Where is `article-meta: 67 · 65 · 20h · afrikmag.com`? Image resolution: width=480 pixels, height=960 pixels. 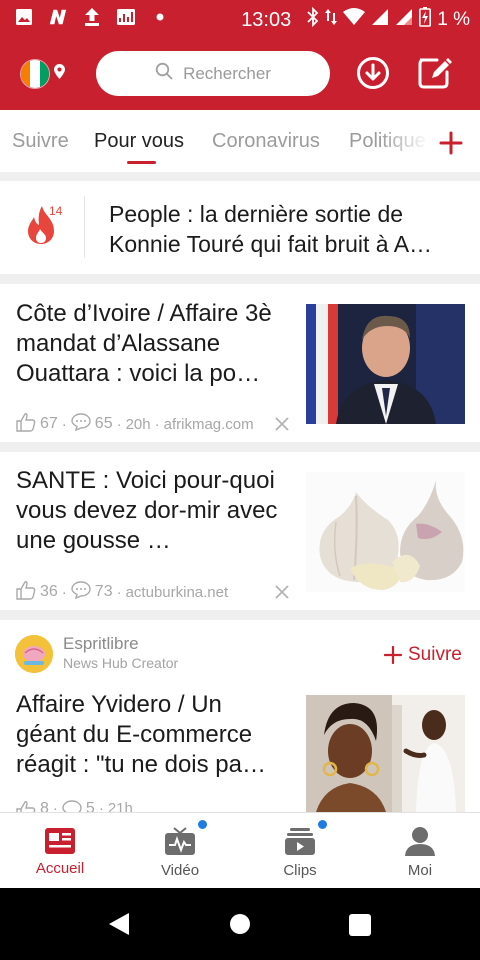
article-meta: 67 · 65 · 20h · afrikmag.com is located at coordinates (135, 424).